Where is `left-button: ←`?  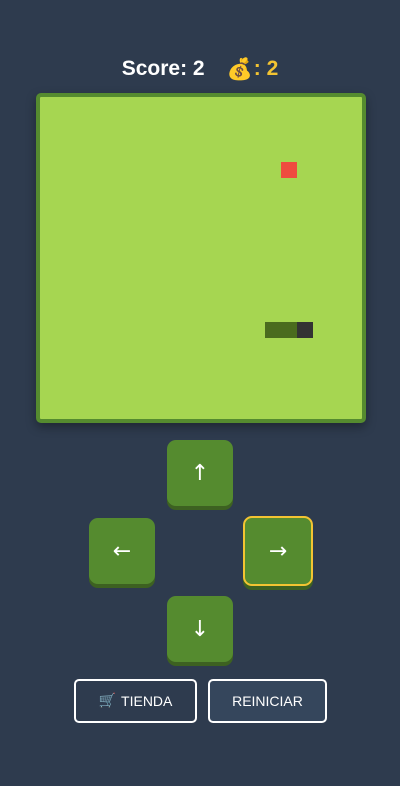
left-button: ← is located at coordinates (122, 551).